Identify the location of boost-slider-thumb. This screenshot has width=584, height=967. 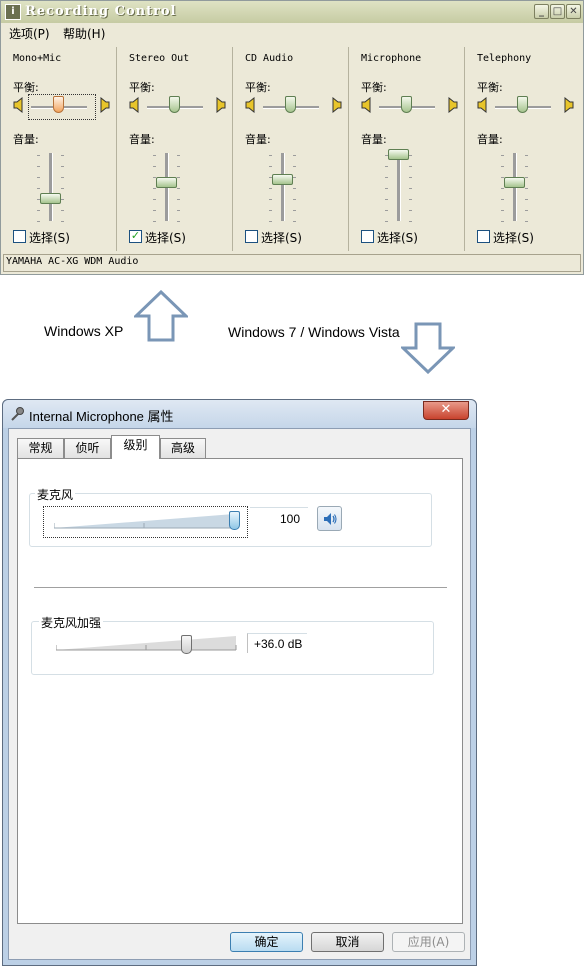
(186, 644).